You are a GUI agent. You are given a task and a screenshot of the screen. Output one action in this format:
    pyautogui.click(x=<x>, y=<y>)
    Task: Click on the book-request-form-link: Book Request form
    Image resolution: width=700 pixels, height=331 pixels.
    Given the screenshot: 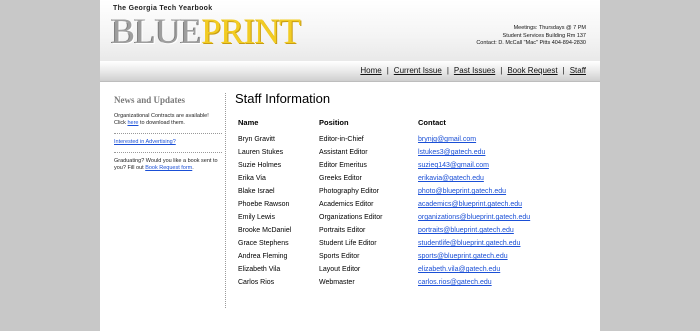 What is the action you would take?
    pyautogui.click(x=168, y=168)
    